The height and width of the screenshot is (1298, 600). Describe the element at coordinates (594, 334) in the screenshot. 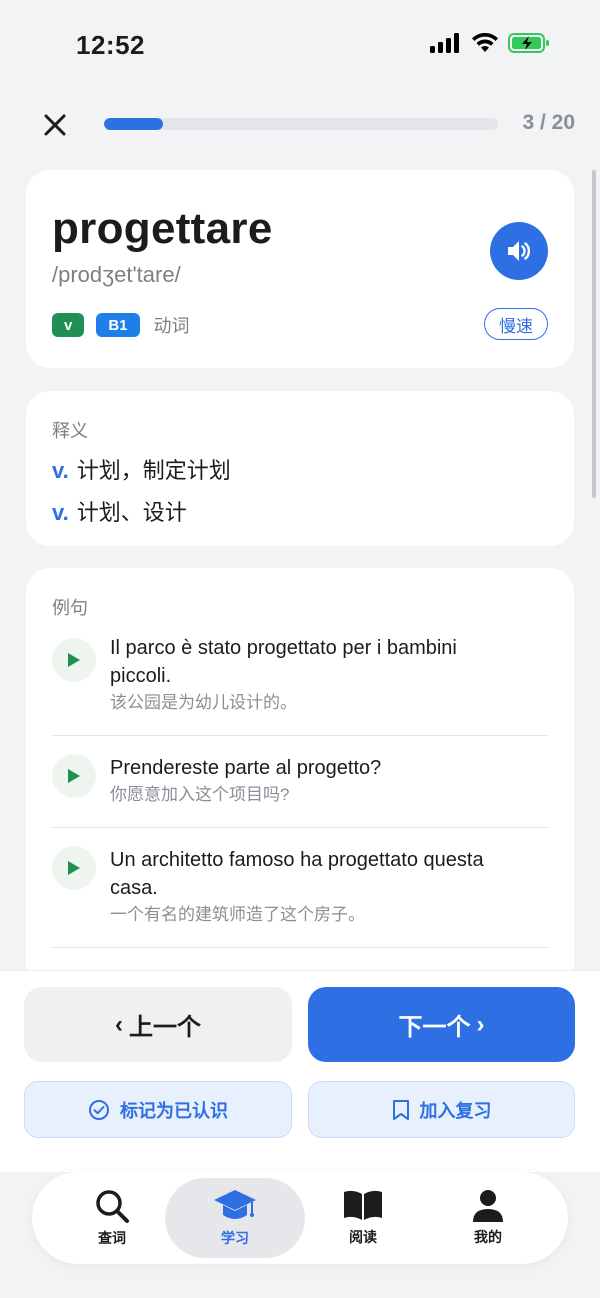

I see `scrollbar` at that location.